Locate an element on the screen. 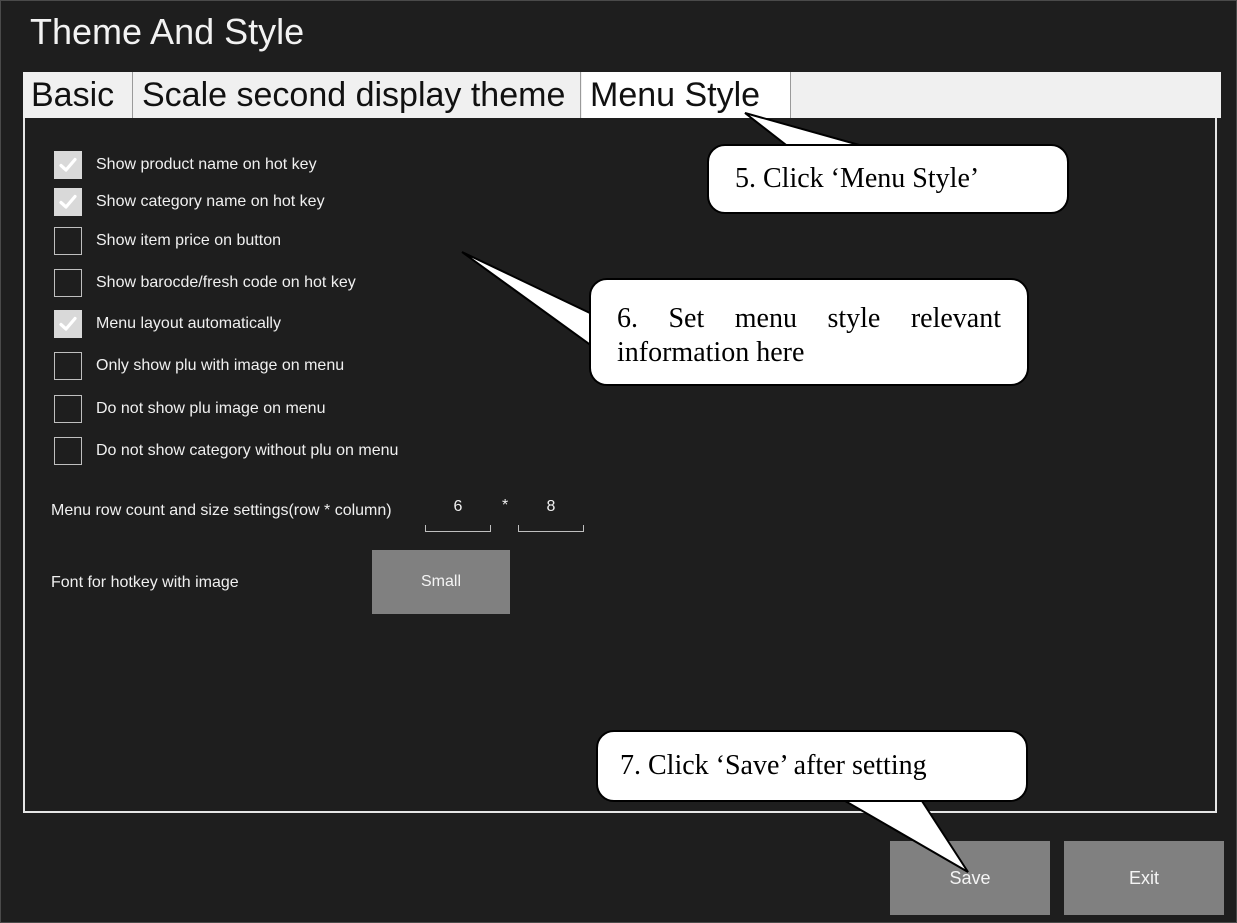 This screenshot has width=1237, height=923. callout-step-7: 7. Click ‘Save’ after setting is located at coordinates (812, 766).